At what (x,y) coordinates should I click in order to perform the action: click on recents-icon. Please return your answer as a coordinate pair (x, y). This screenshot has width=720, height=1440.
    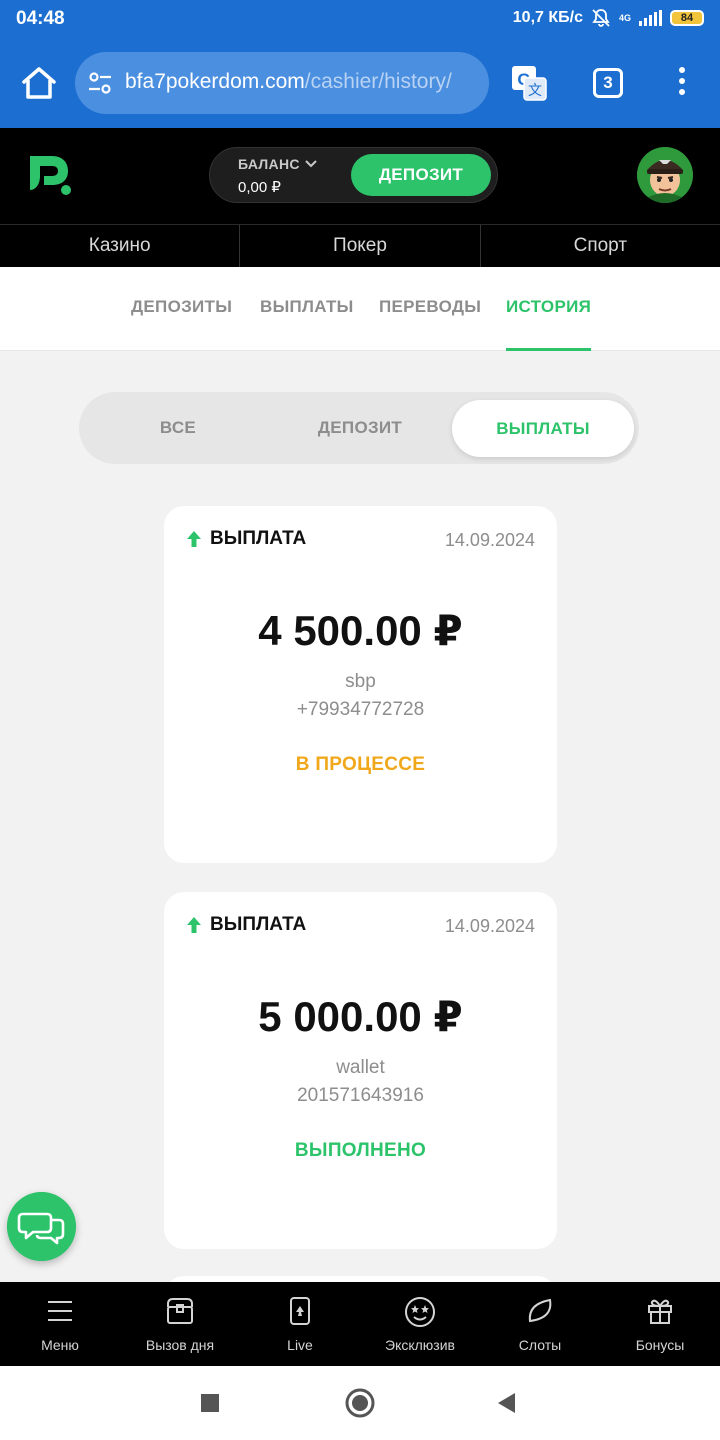
    Looking at the image, I should click on (210, 1403).